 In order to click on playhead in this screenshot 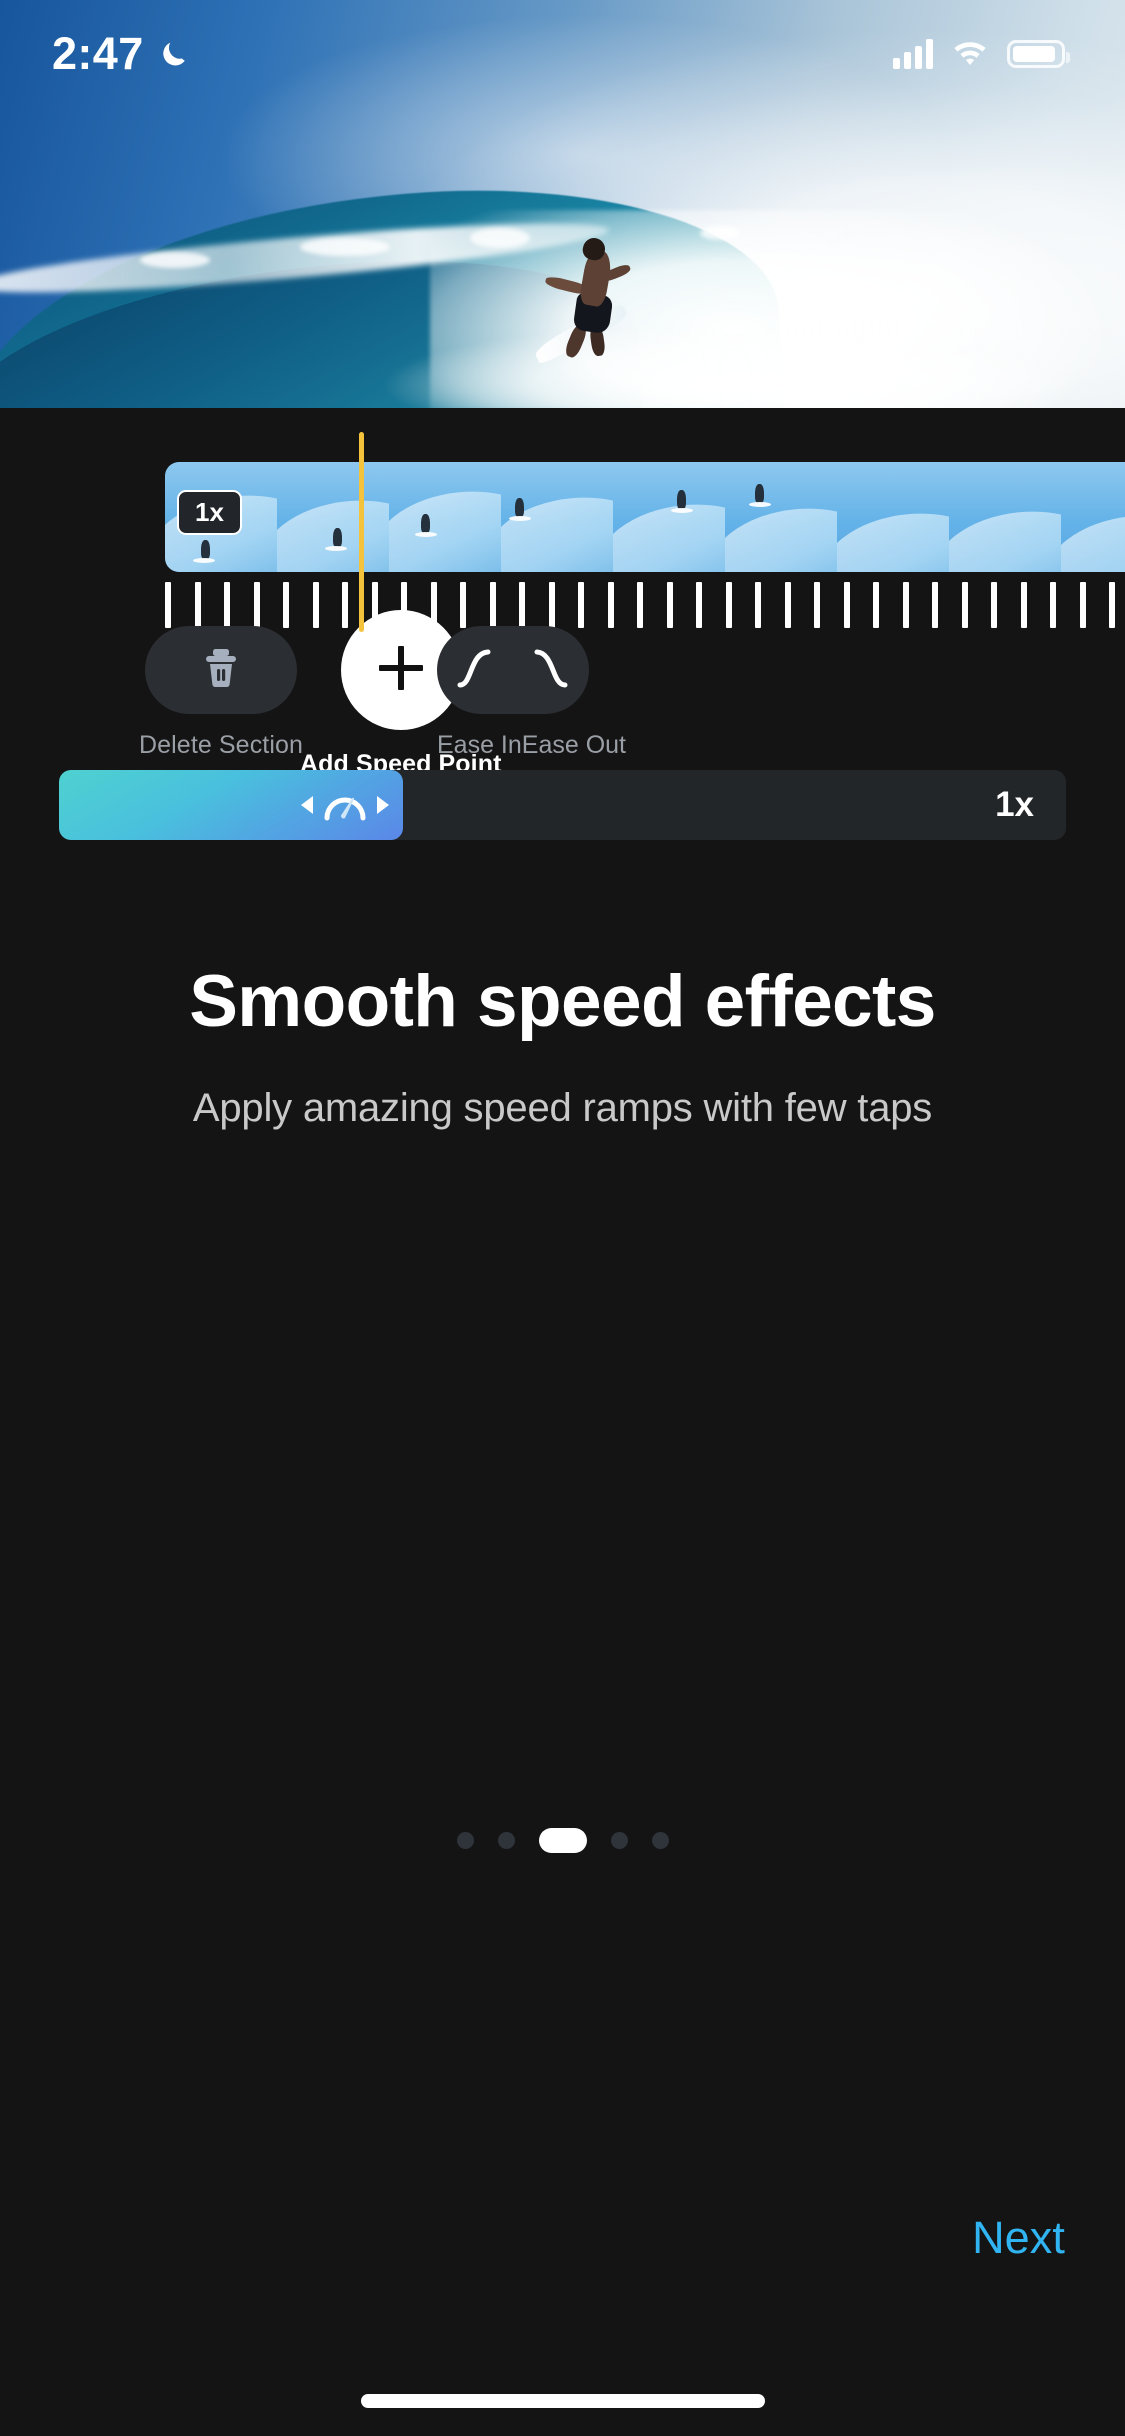, I will do `click(361, 532)`.